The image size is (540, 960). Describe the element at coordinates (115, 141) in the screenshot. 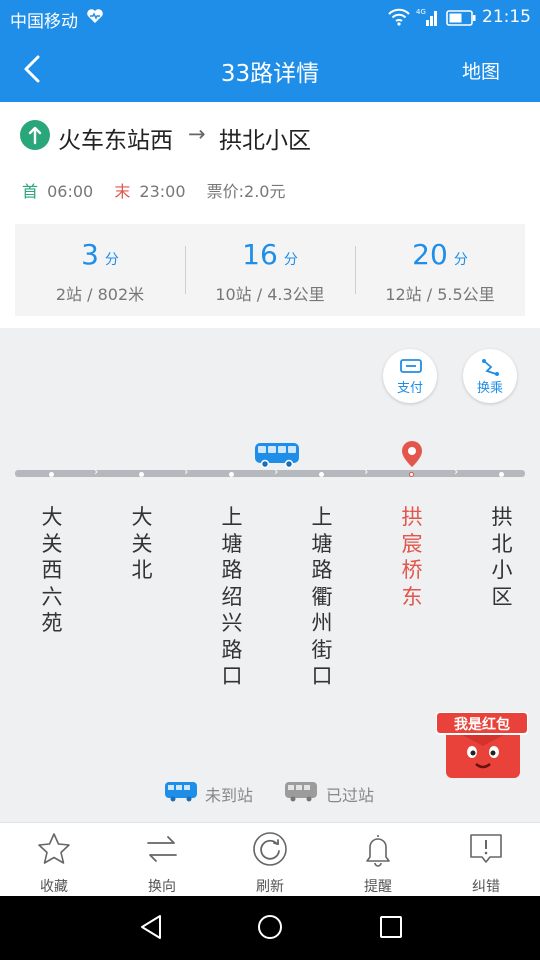

I see `route-origin: 火车东站西` at that location.